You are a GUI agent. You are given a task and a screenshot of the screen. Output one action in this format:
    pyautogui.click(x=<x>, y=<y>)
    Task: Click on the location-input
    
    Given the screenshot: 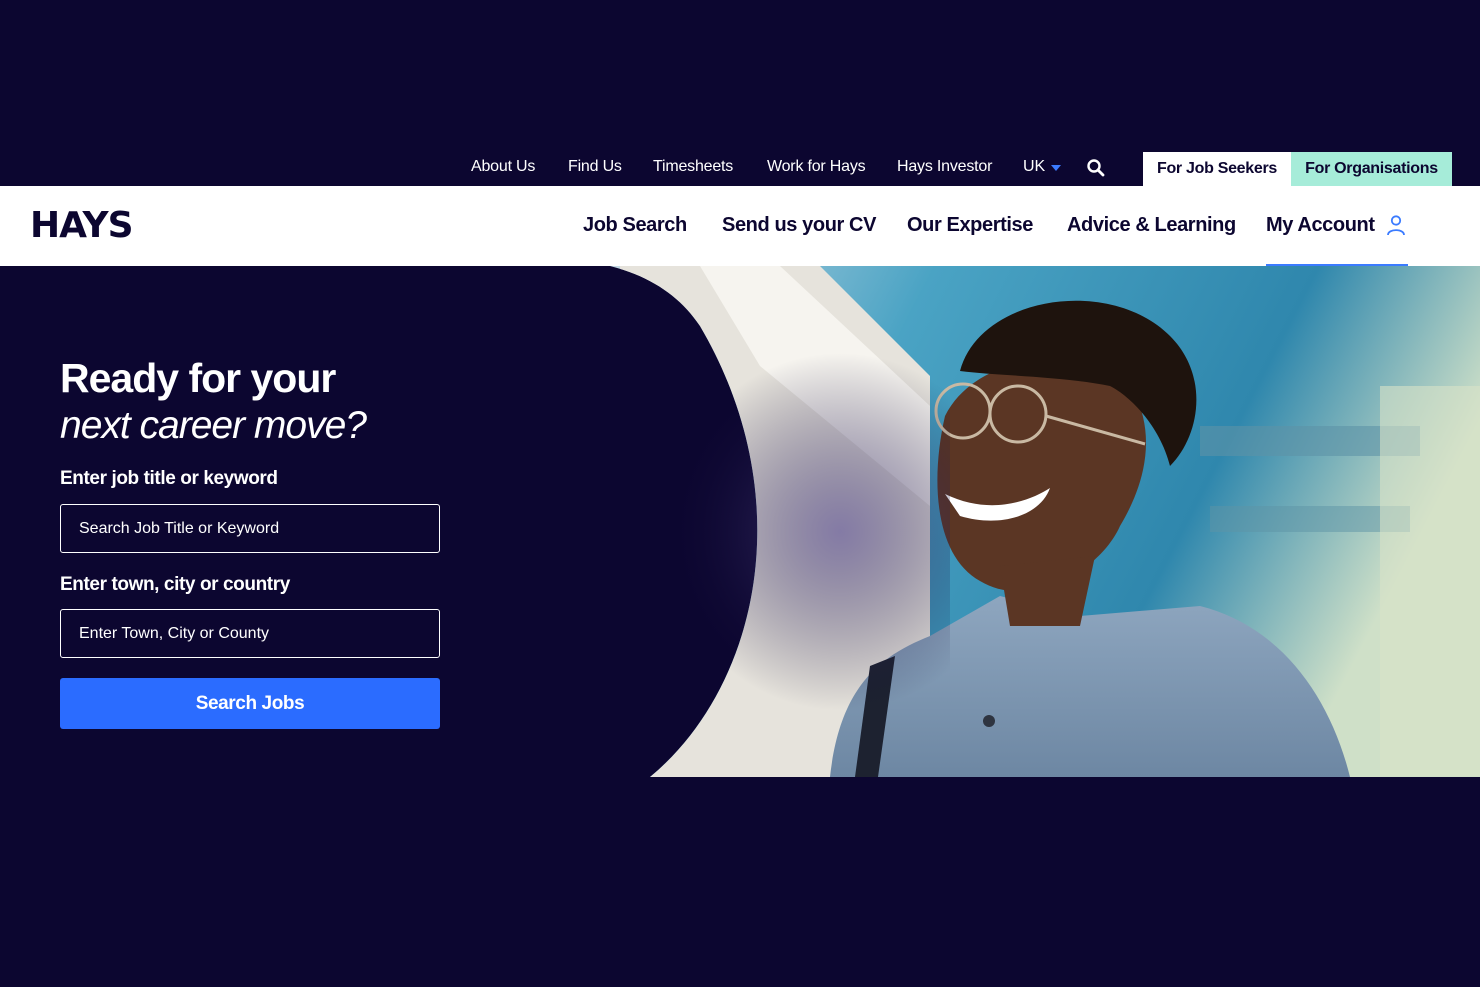 What is the action you would take?
    pyautogui.click(x=250, y=633)
    